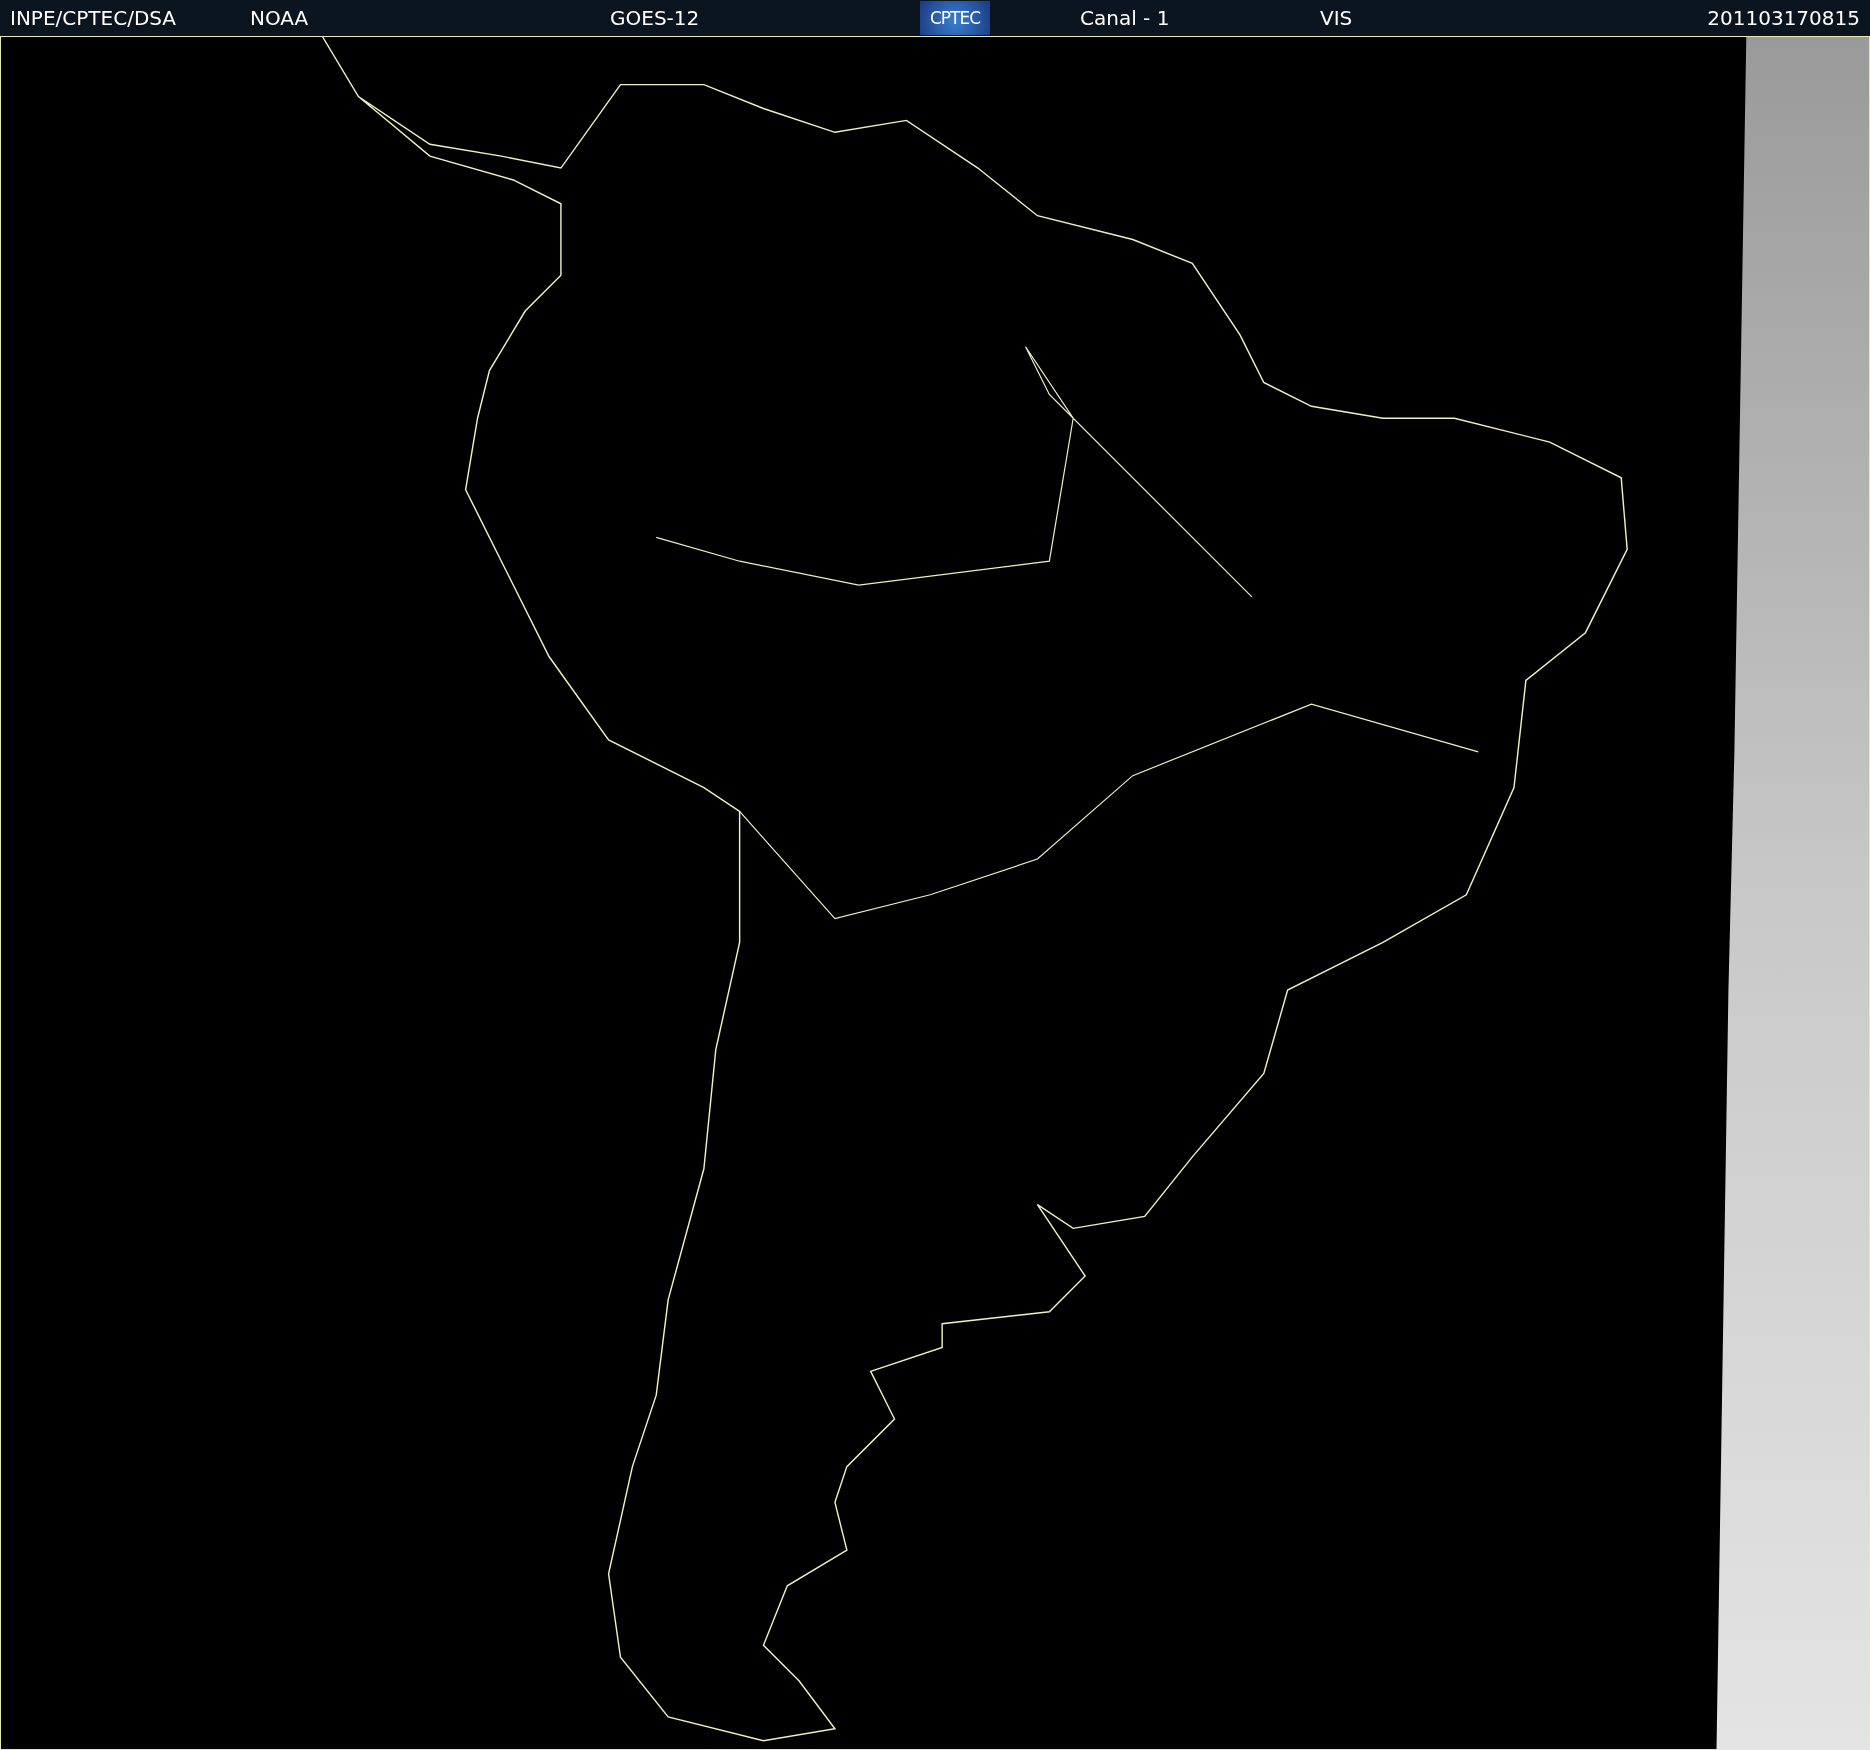  I want to click on header-label: GOES-12, so click(655, 18).